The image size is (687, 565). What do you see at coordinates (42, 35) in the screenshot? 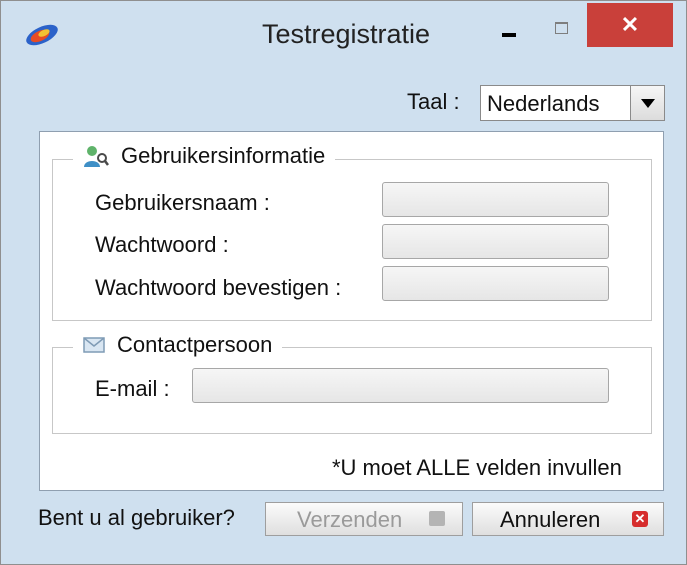
I see `app-logo-icon` at bounding box center [42, 35].